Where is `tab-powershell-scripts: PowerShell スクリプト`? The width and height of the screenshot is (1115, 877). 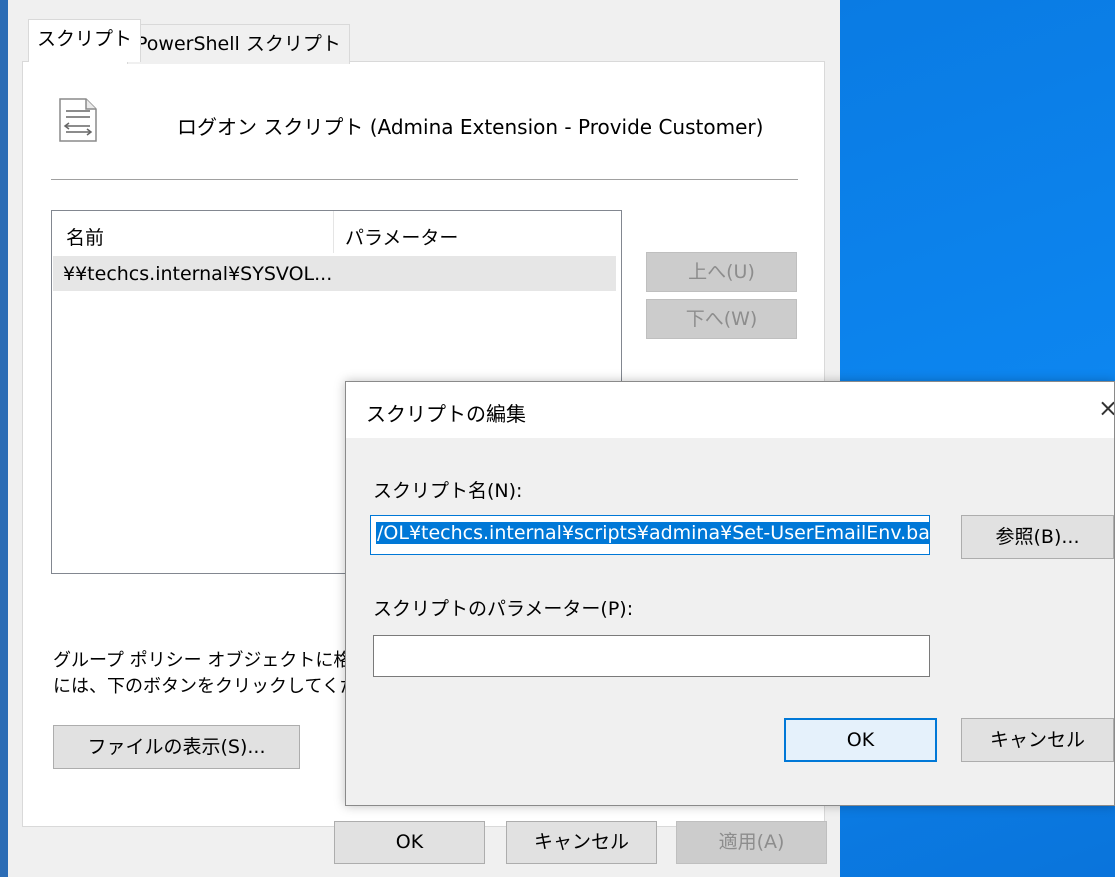 tab-powershell-scripts: PowerShell スクリプト is located at coordinates (238, 44).